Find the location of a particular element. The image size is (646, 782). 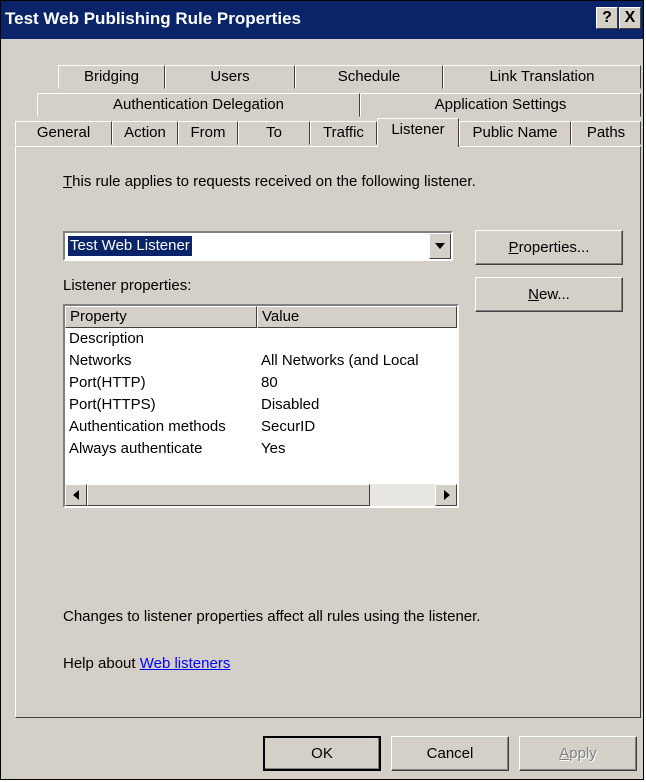

window-title: Test Web Publishing Rule Properties is located at coordinates (153, 18).